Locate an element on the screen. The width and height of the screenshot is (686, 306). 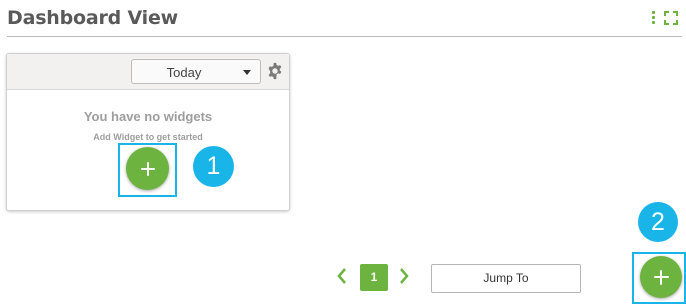
empty-state-title: You have no widgets is located at coordinates (148, 116).